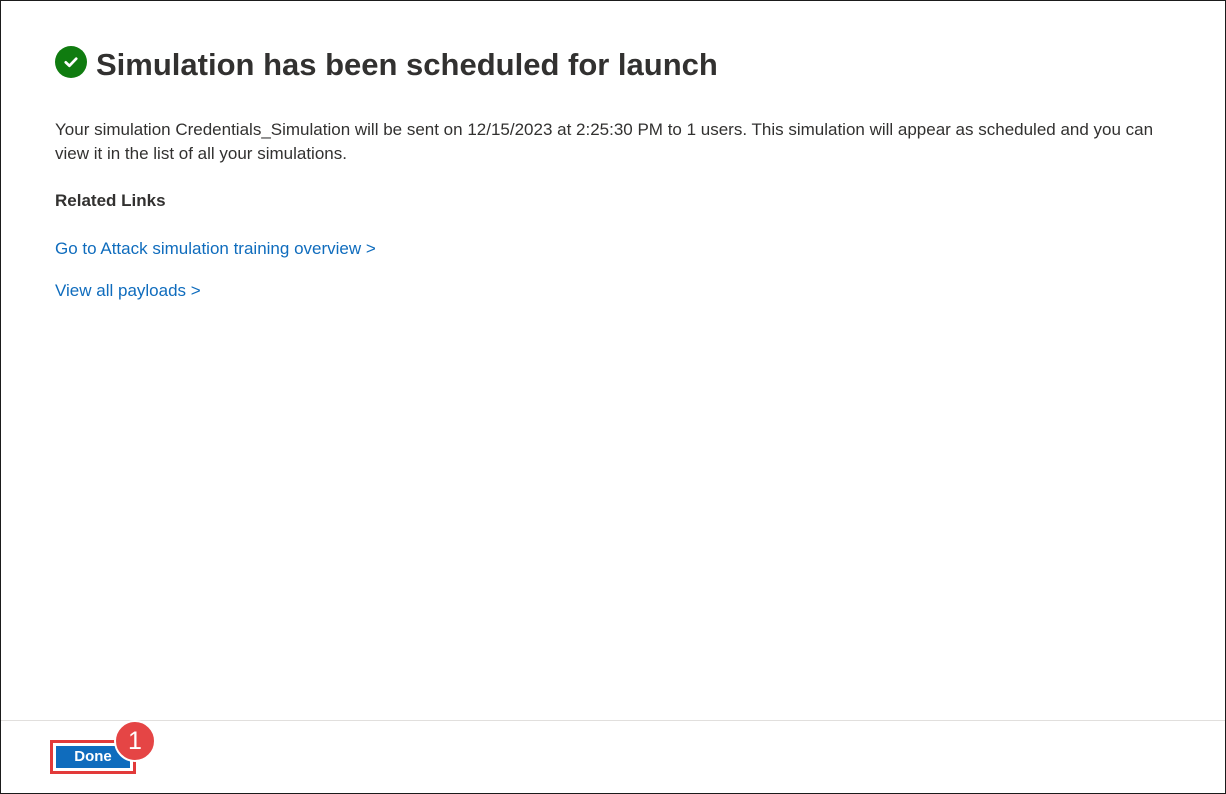 This screenshot has width=1226, height=794. Describe the element at coordinates (407, 64) in the screenshot. I see `page-title: Simulation has been scheduled for launch` at that location.